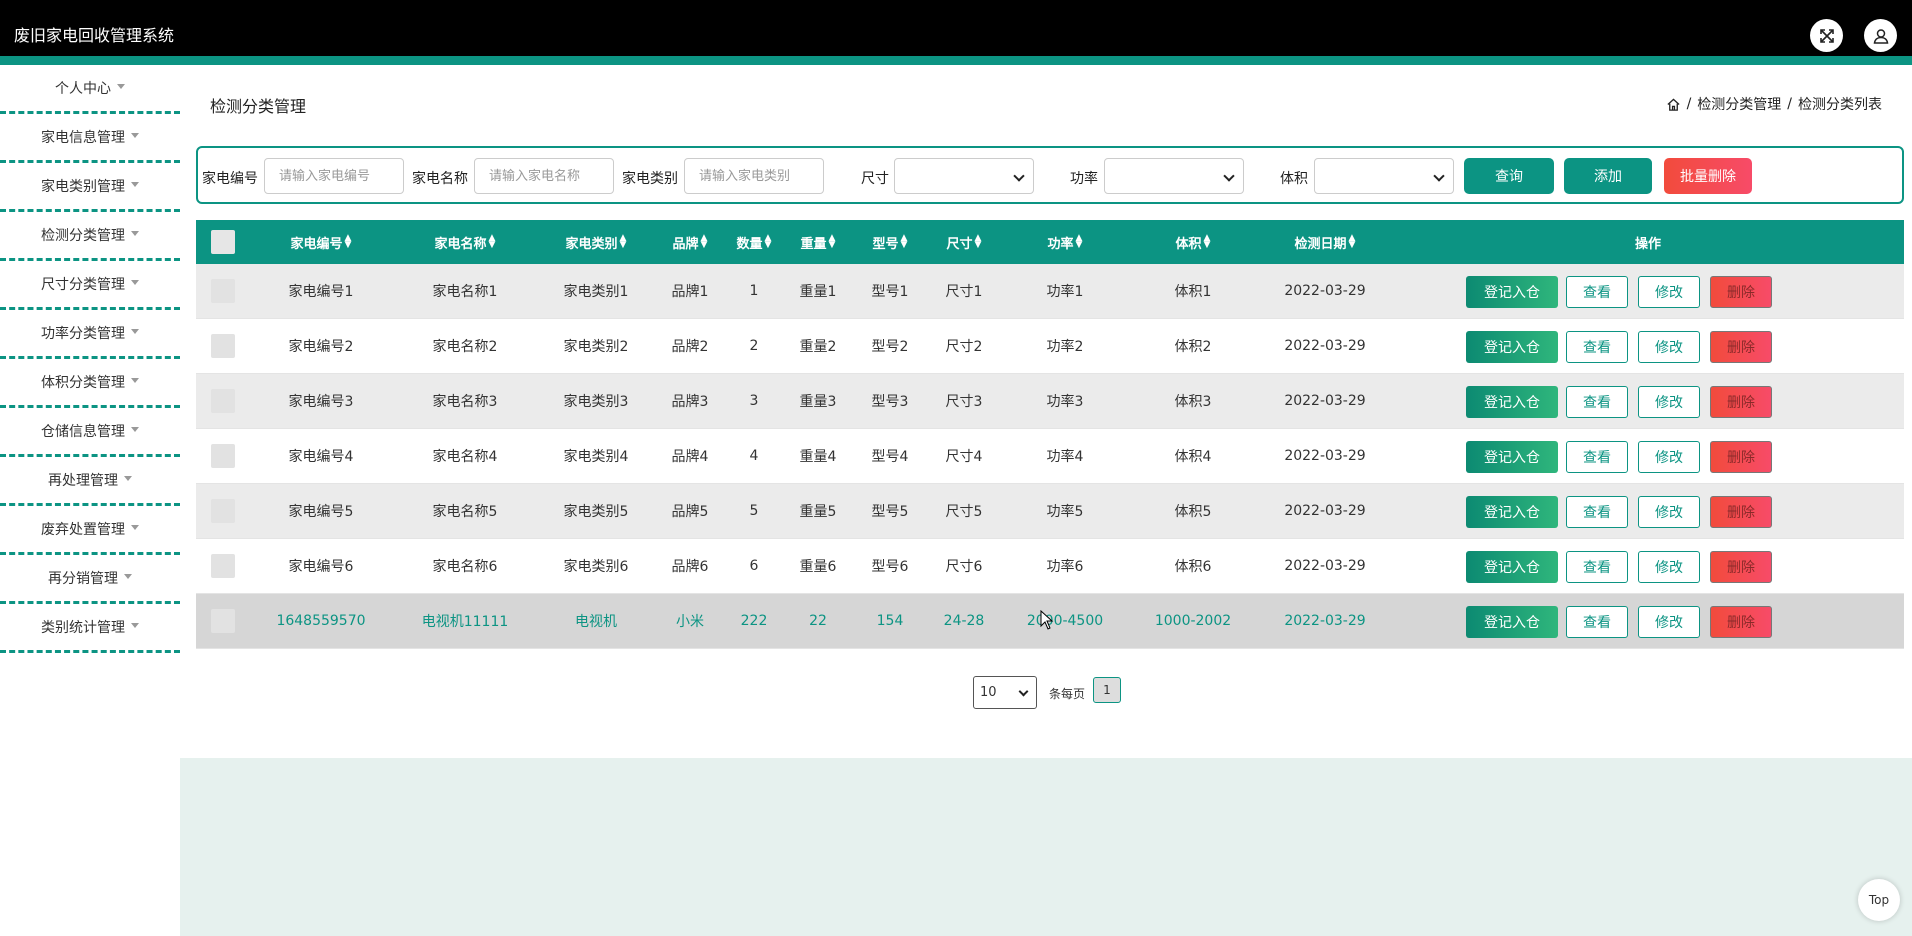  I want to click on cell-quantity: 3, so click(754, 401).